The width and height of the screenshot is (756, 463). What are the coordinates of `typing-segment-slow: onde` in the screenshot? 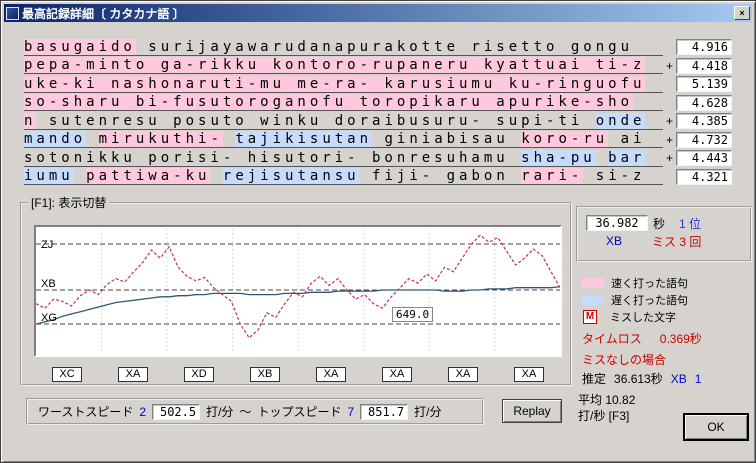 It's located at (620, 120).